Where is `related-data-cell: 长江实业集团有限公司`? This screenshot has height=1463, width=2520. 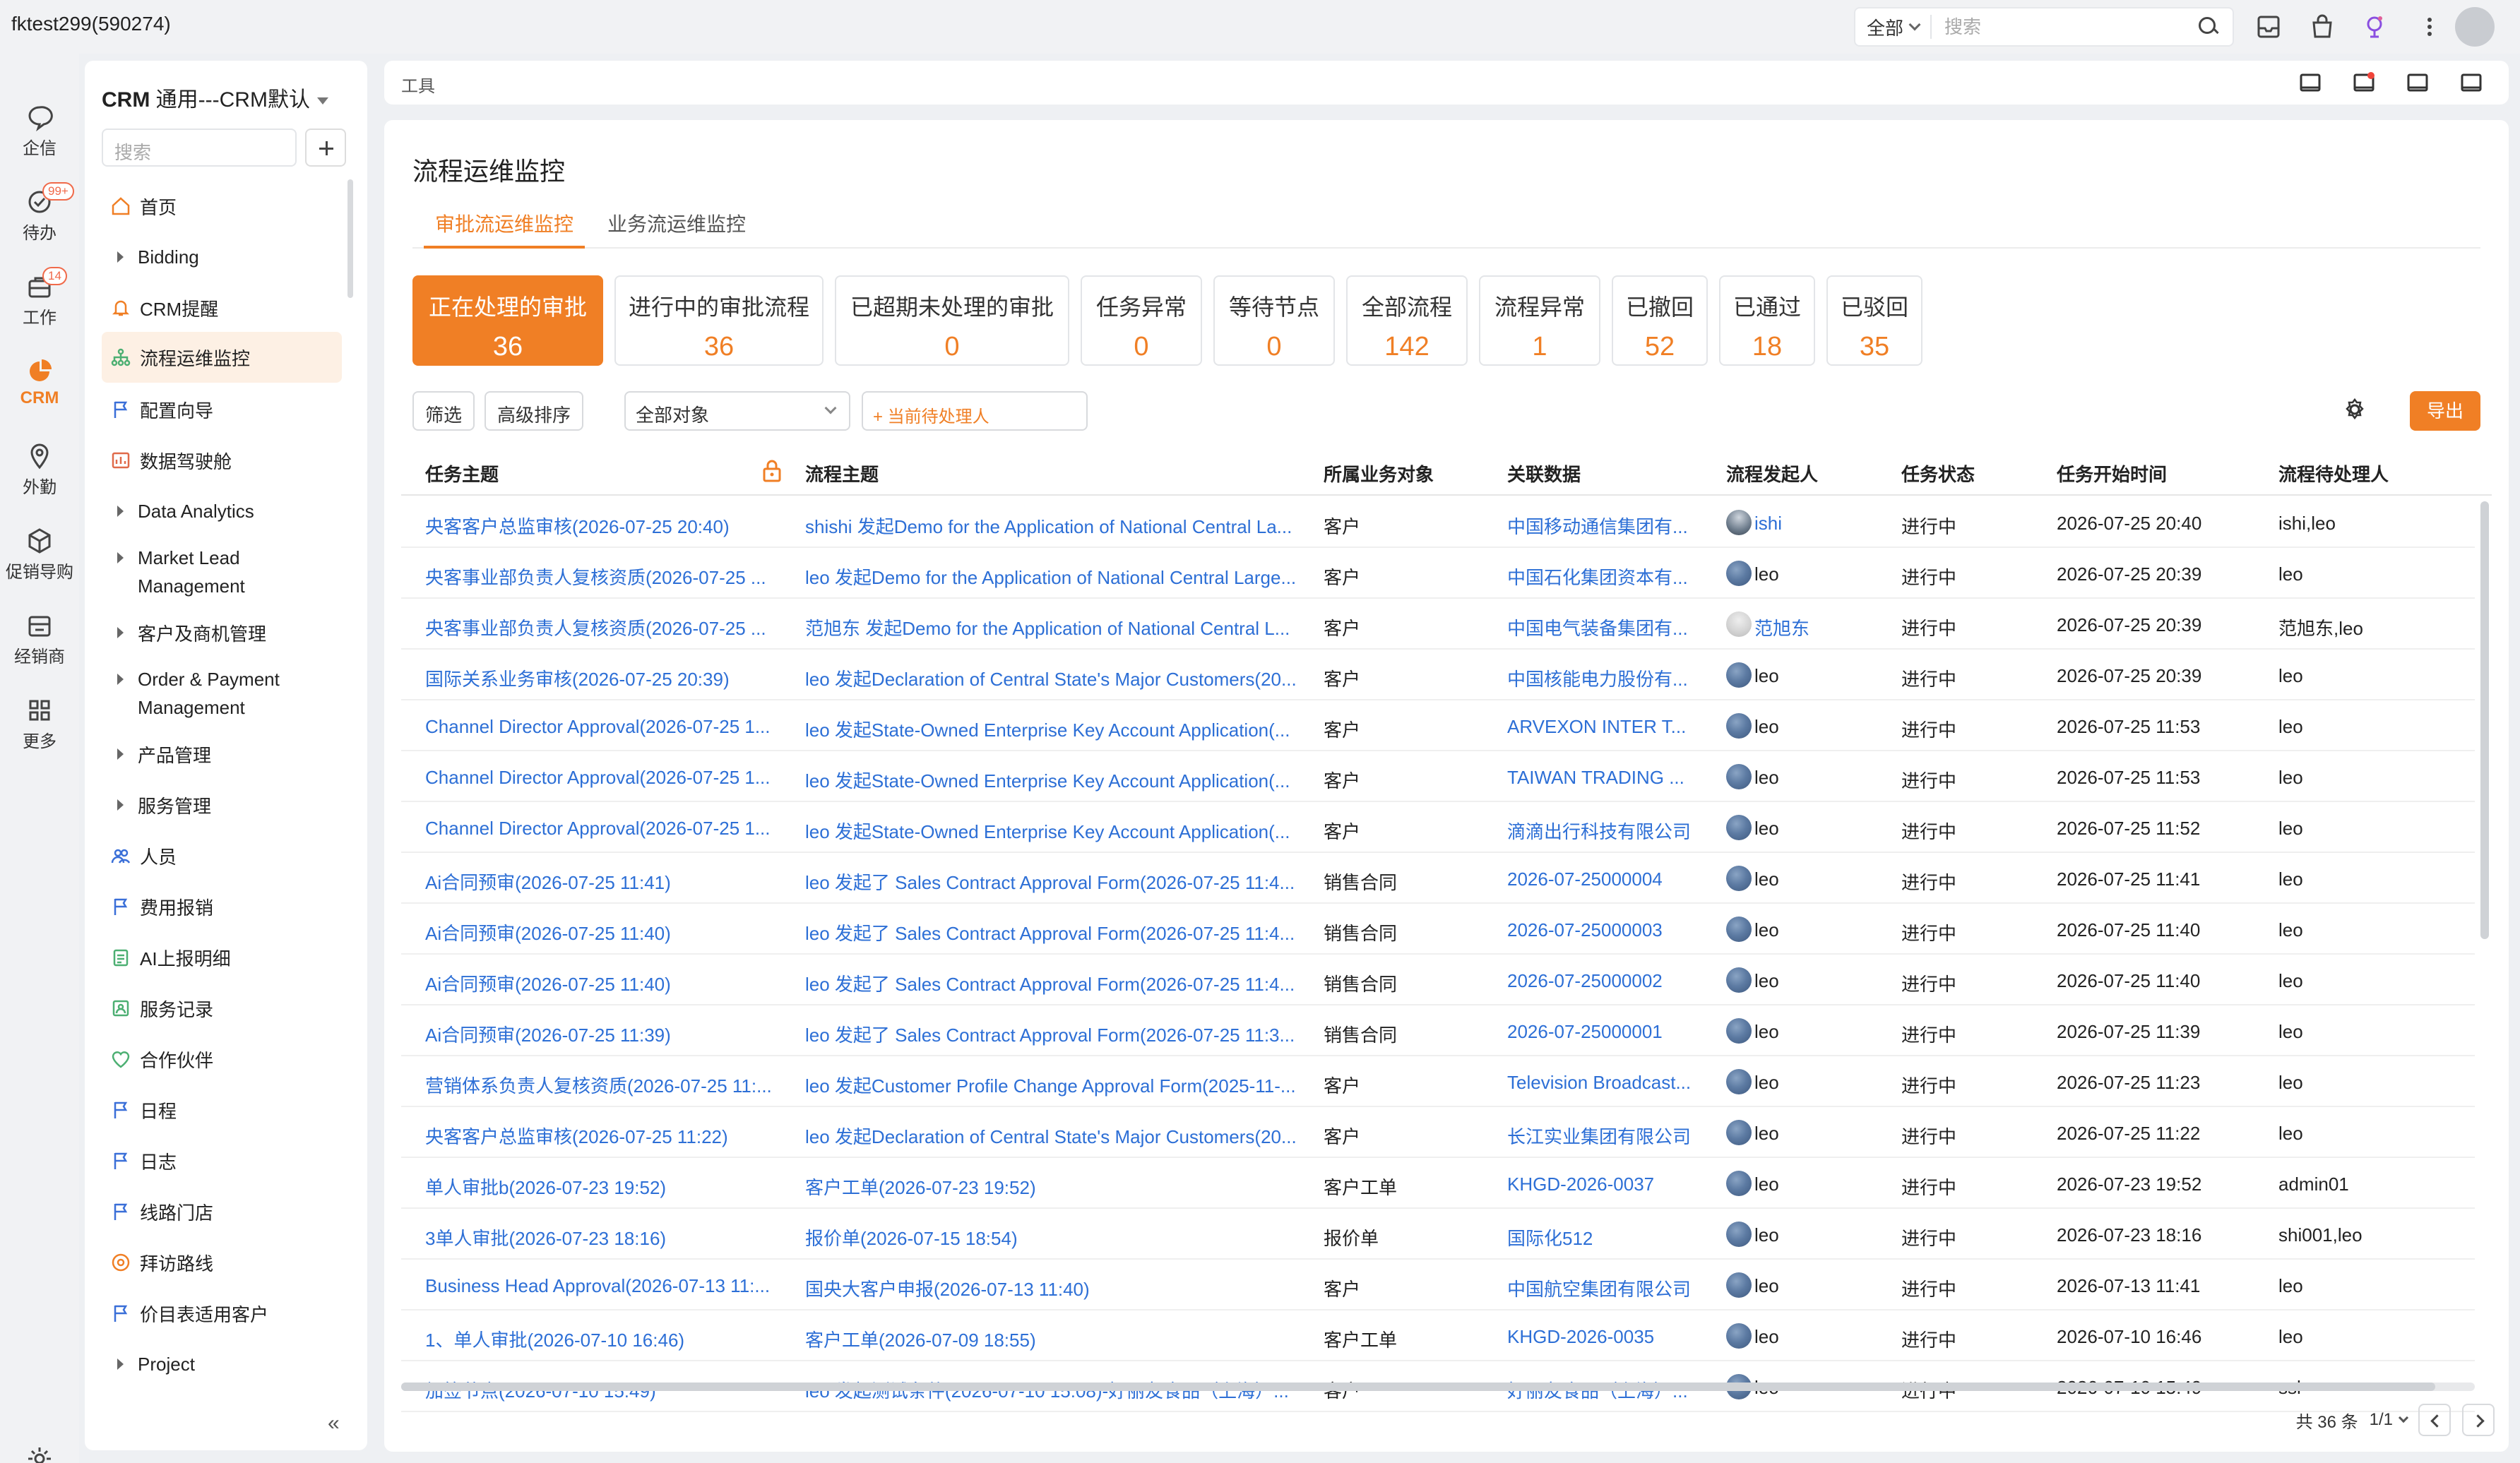
related-data-cell: 长江实业集团有限公司 is located at coordinates (1609, 1136).